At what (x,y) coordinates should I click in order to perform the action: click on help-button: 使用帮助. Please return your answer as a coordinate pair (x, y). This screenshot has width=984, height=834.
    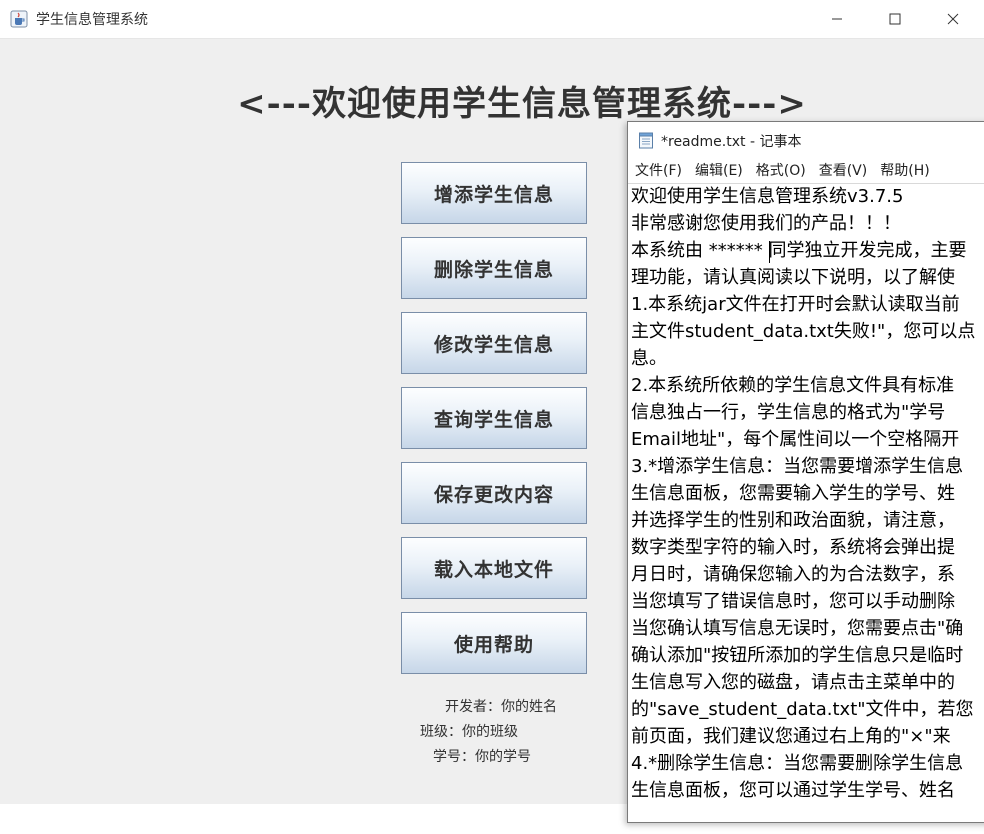
    Looking at the image, I should click on (494, 643).